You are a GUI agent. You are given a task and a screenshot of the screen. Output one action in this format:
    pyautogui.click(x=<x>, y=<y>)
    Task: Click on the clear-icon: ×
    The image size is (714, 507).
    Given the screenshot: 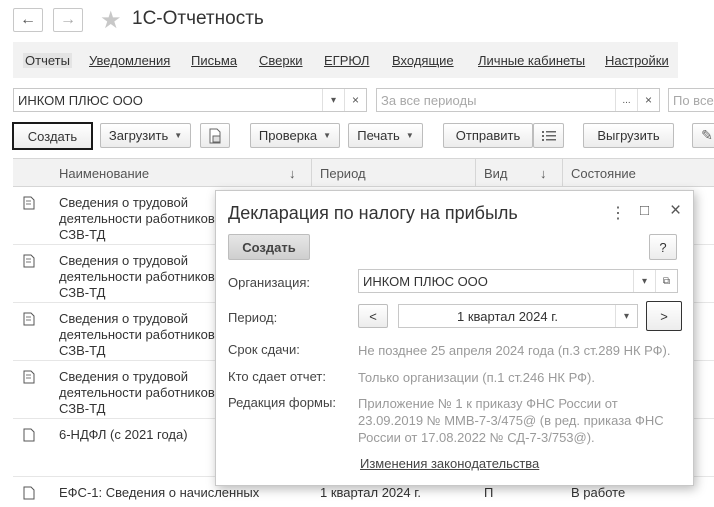 What is the action you would take?
    pyautogui.click(x=355, y=100)
    